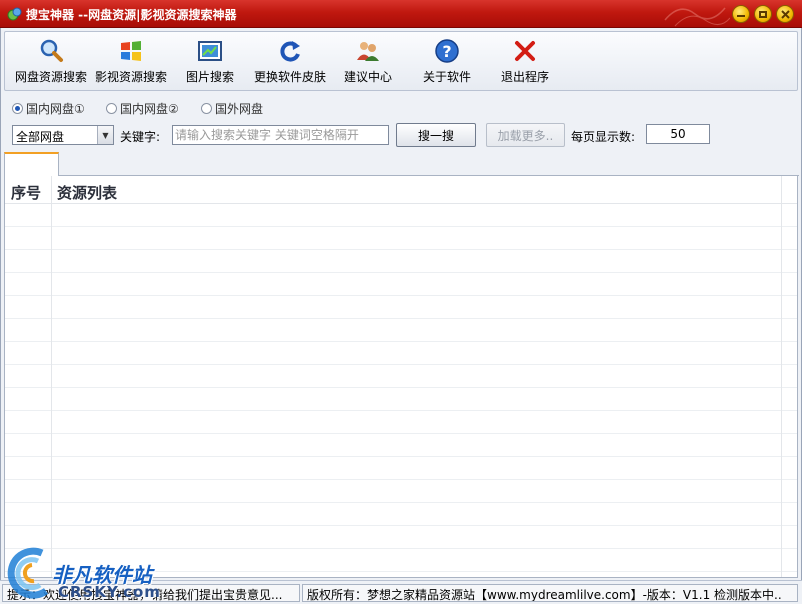 The width and height of the screenshot is (802, 604). Describe the element at coordinates (31, 164) in the screenshot. I see `result-tab` at that location.